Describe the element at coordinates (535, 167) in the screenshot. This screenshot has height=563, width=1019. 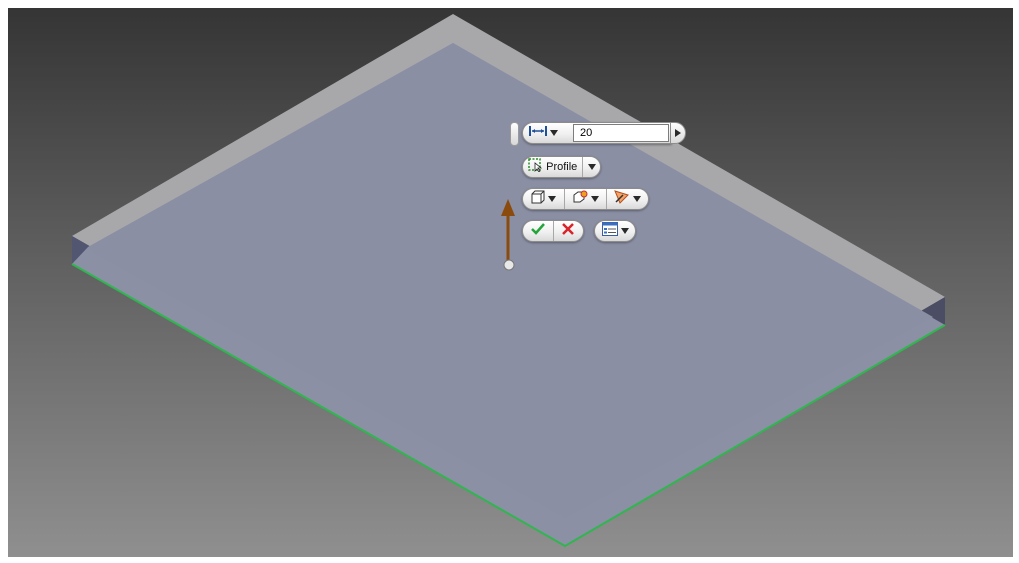
I see `profile-select-icon` at that location.